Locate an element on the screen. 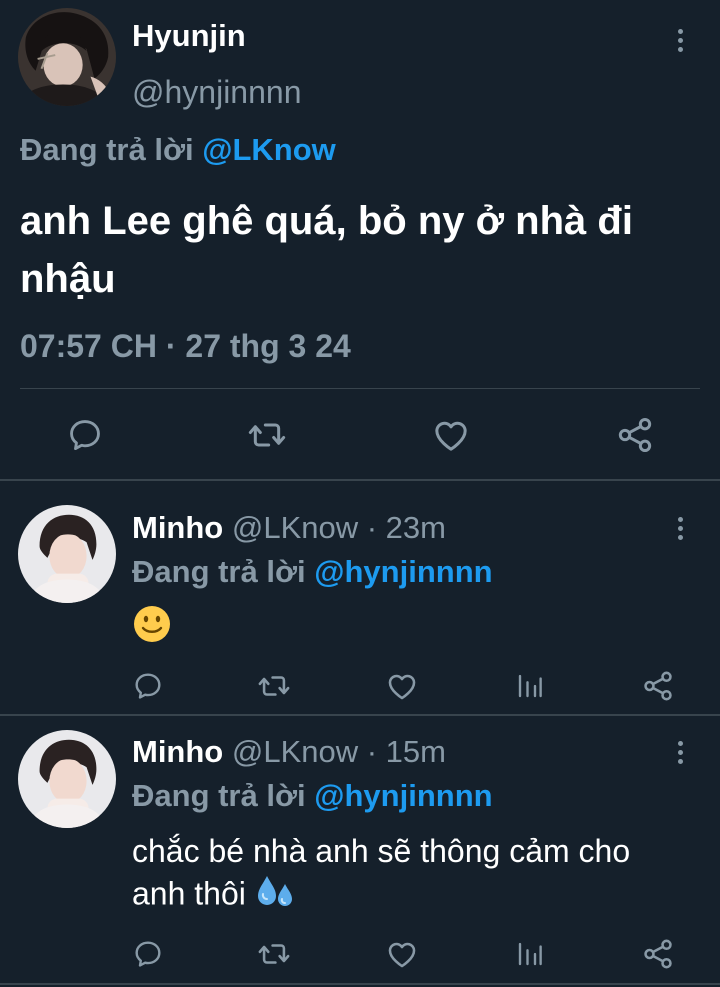 The width and height of the screenshot is (720, 987). reply-header: Minho @LKnow · 15m is located at coordinates (289, 752).